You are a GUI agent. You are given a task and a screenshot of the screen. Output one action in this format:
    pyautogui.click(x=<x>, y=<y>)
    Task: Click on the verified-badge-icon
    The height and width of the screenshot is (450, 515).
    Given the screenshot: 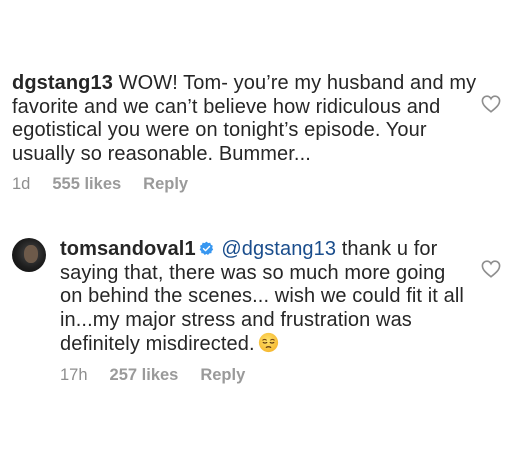 What is the action you would take?
    pyautogui.click(x=206, y=248)
    